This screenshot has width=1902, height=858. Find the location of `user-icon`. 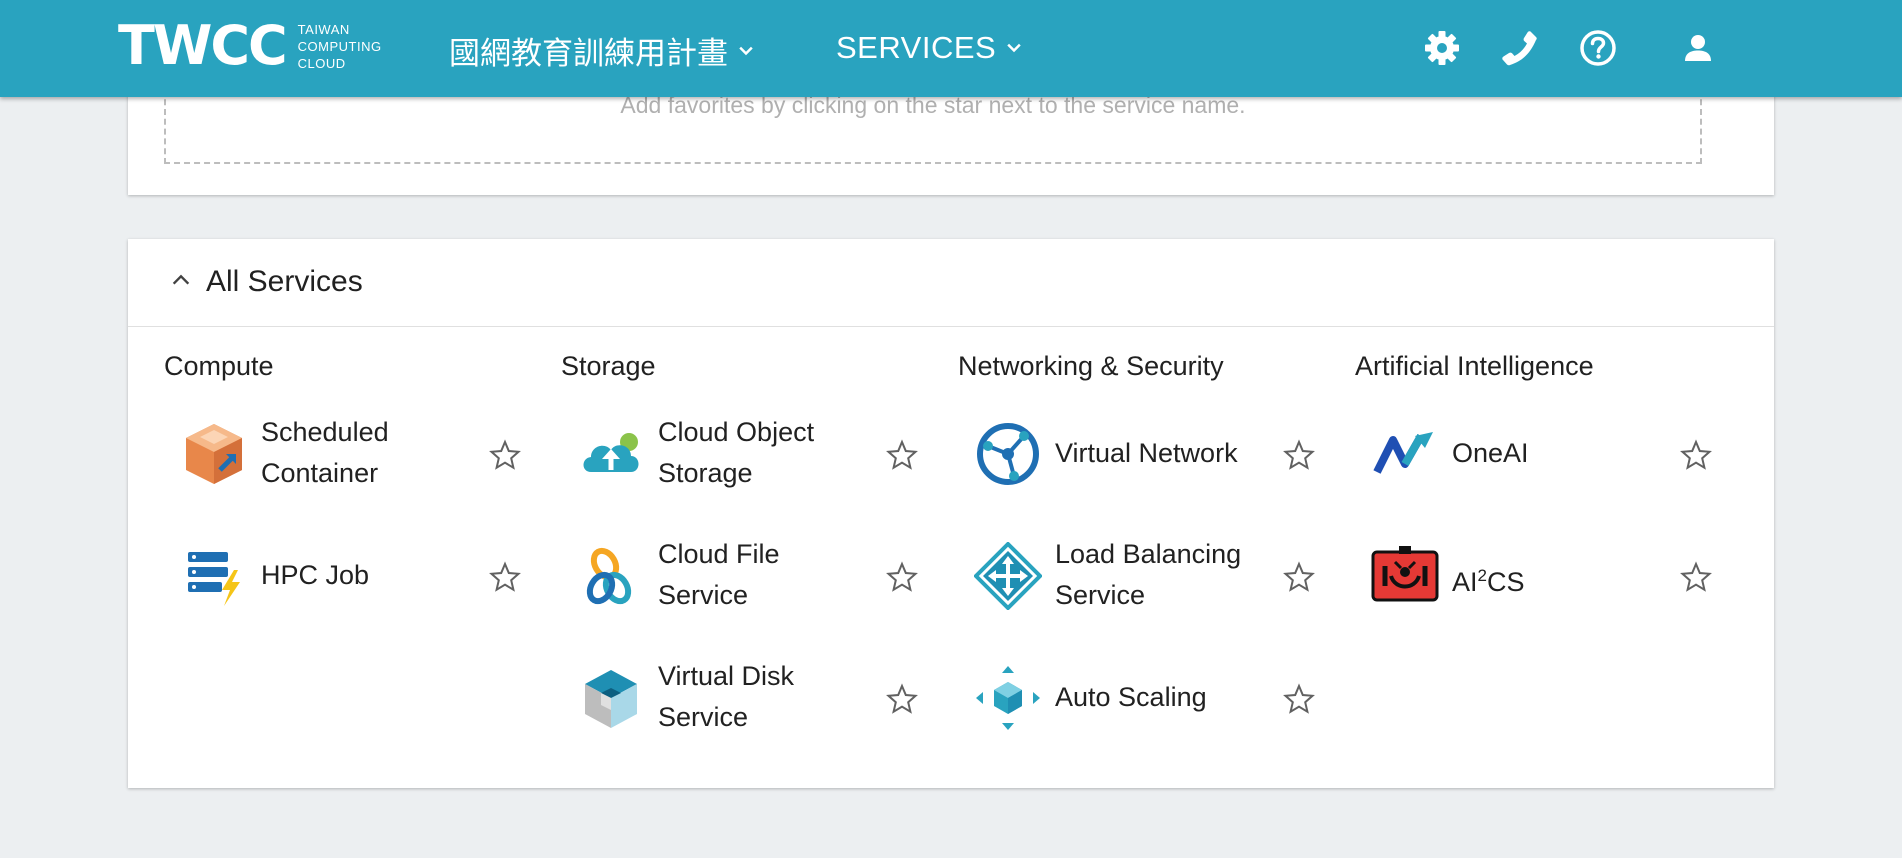

user-icon is located at coordinates (1698, 48).